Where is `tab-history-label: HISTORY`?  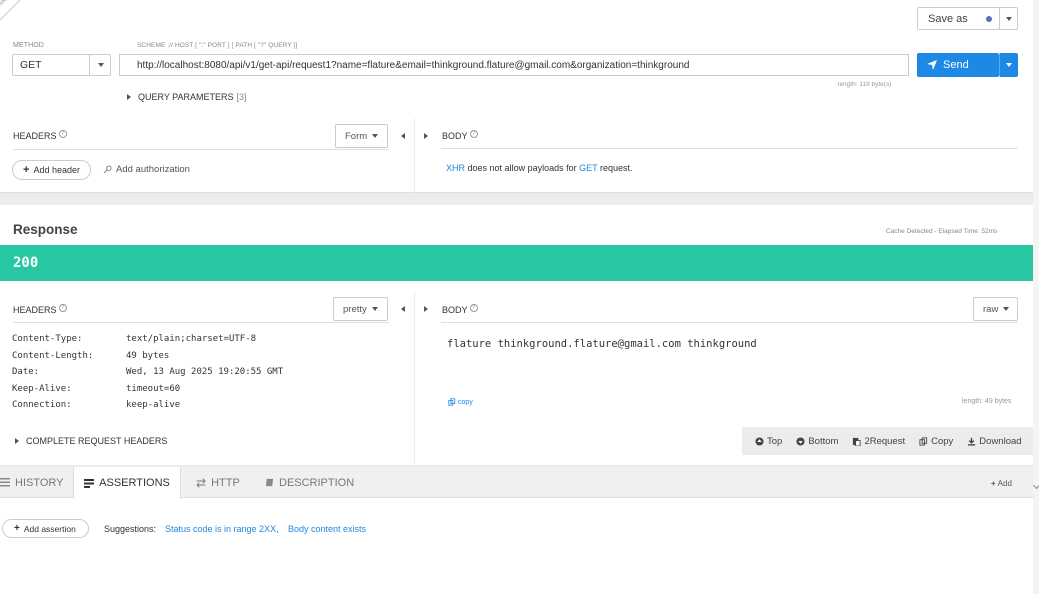 tab-history-label: HISTORY is located at coordinates (39, 482).